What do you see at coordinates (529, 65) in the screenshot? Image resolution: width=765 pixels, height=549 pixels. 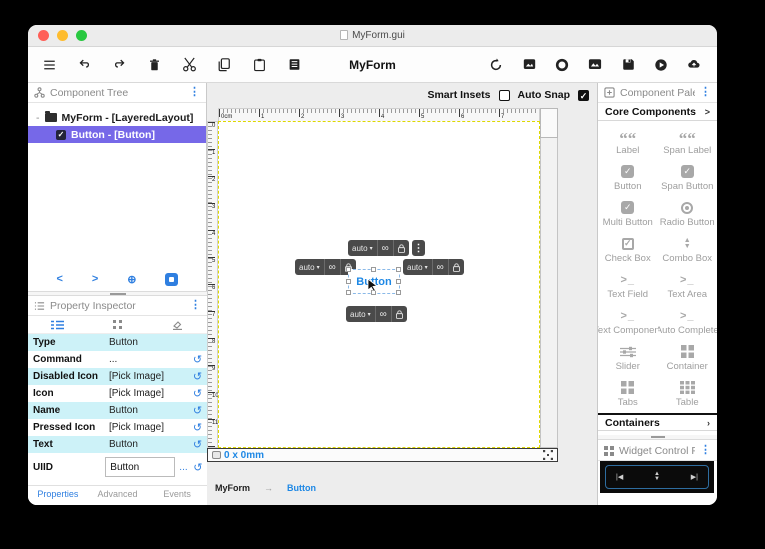 I see `image-icon` at bounding box center [529, 65].